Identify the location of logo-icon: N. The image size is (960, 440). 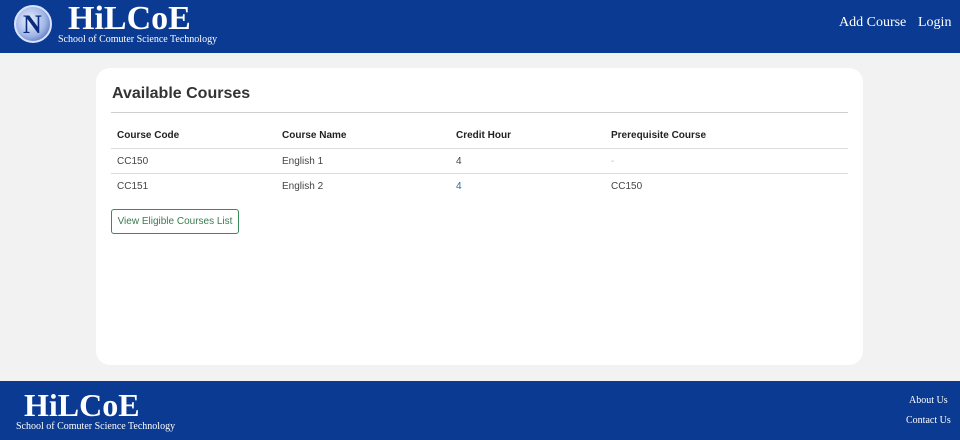
(33, 24).